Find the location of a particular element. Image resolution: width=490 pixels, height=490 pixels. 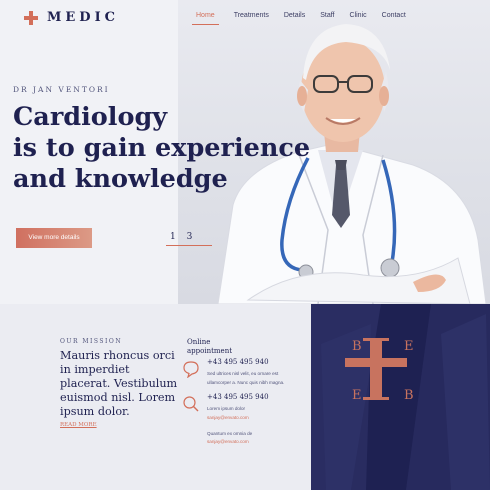

contact-line: Sed ultrices nisl velit, eu ornare est is located at coordinates (243, 373).